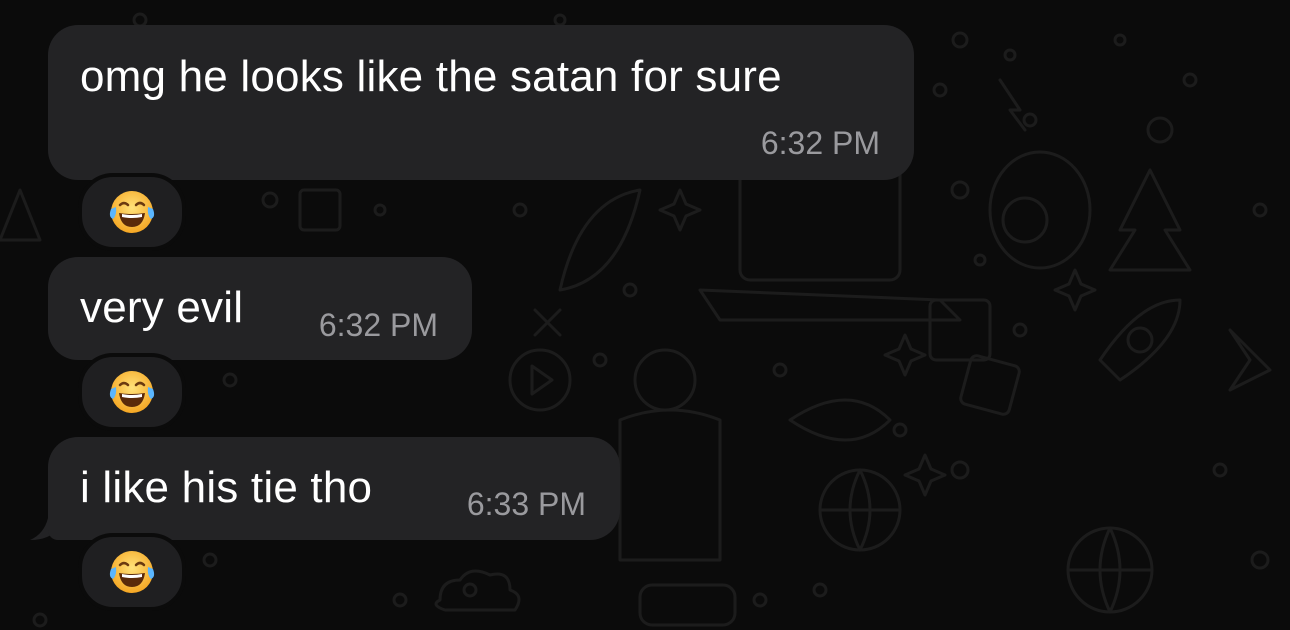 The height and width of the screenshot is (630, 1290). What do you see at coordinates (226, 487) in the screenshot?
I see `message-text: i like his tie tho` at bounding box center [226, 487].